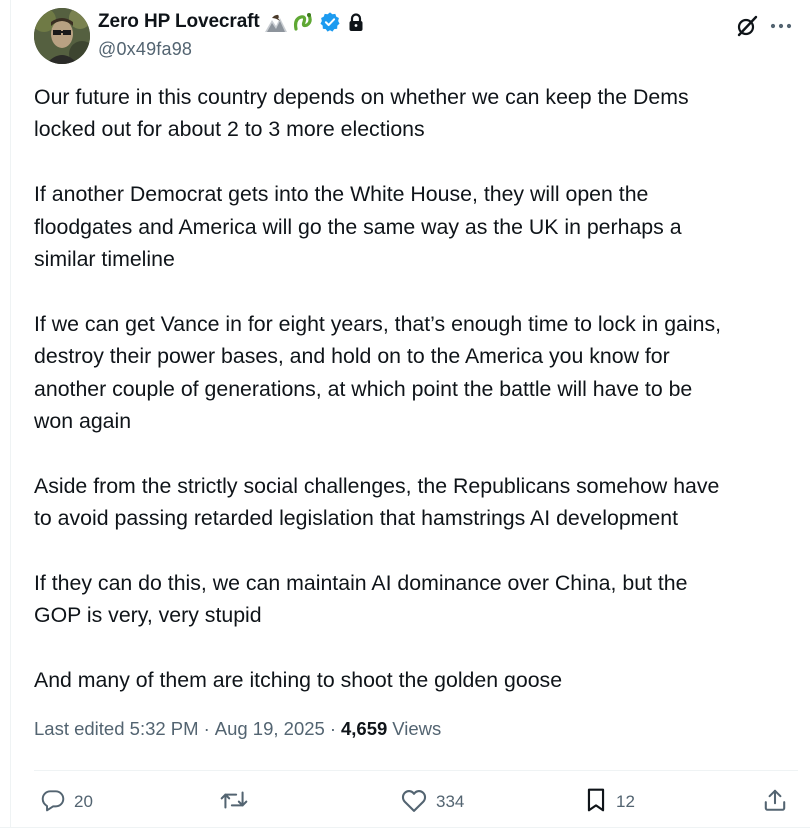  What do you see at coordinates (596, 802) in the screenshot?
I see `bookmark-icon` at bounding box center [596, 802].